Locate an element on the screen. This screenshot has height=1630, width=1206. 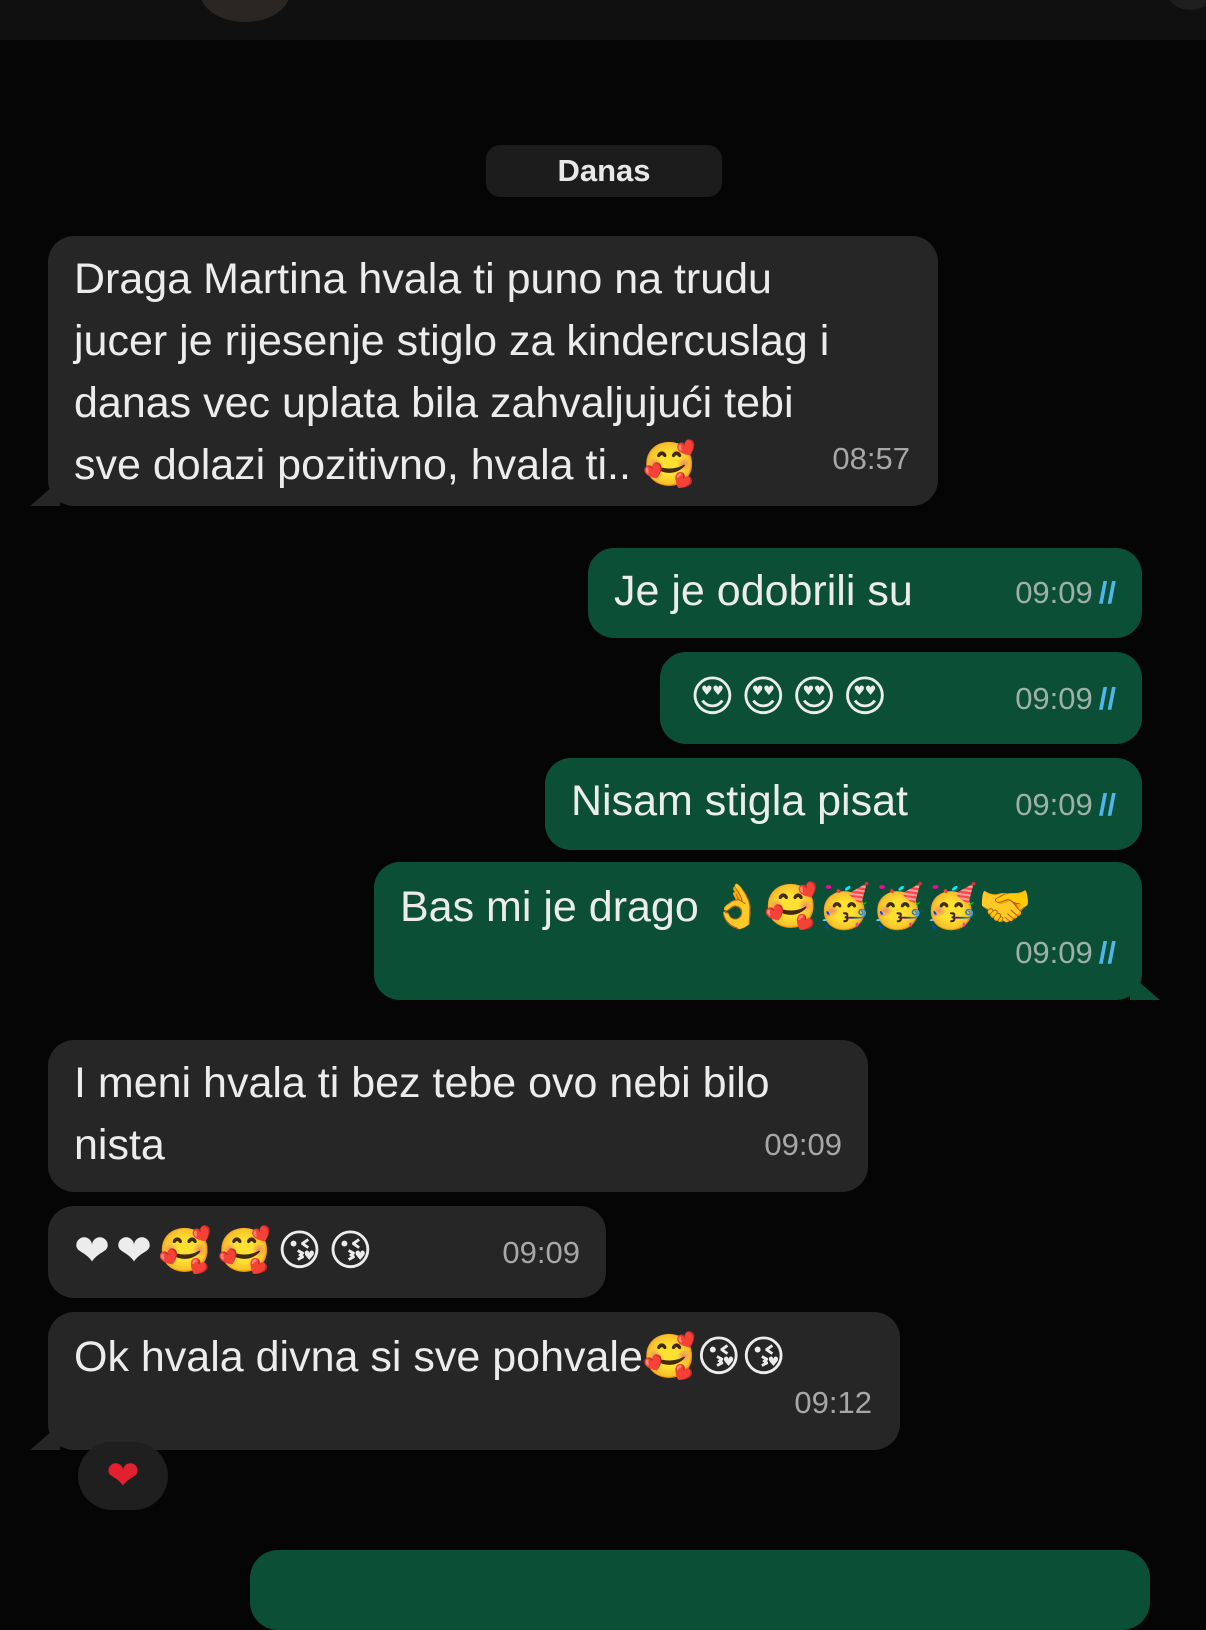
message-bubble-outgoing: Je je odobrili su 09:09// is located at coordinates (865, 593).